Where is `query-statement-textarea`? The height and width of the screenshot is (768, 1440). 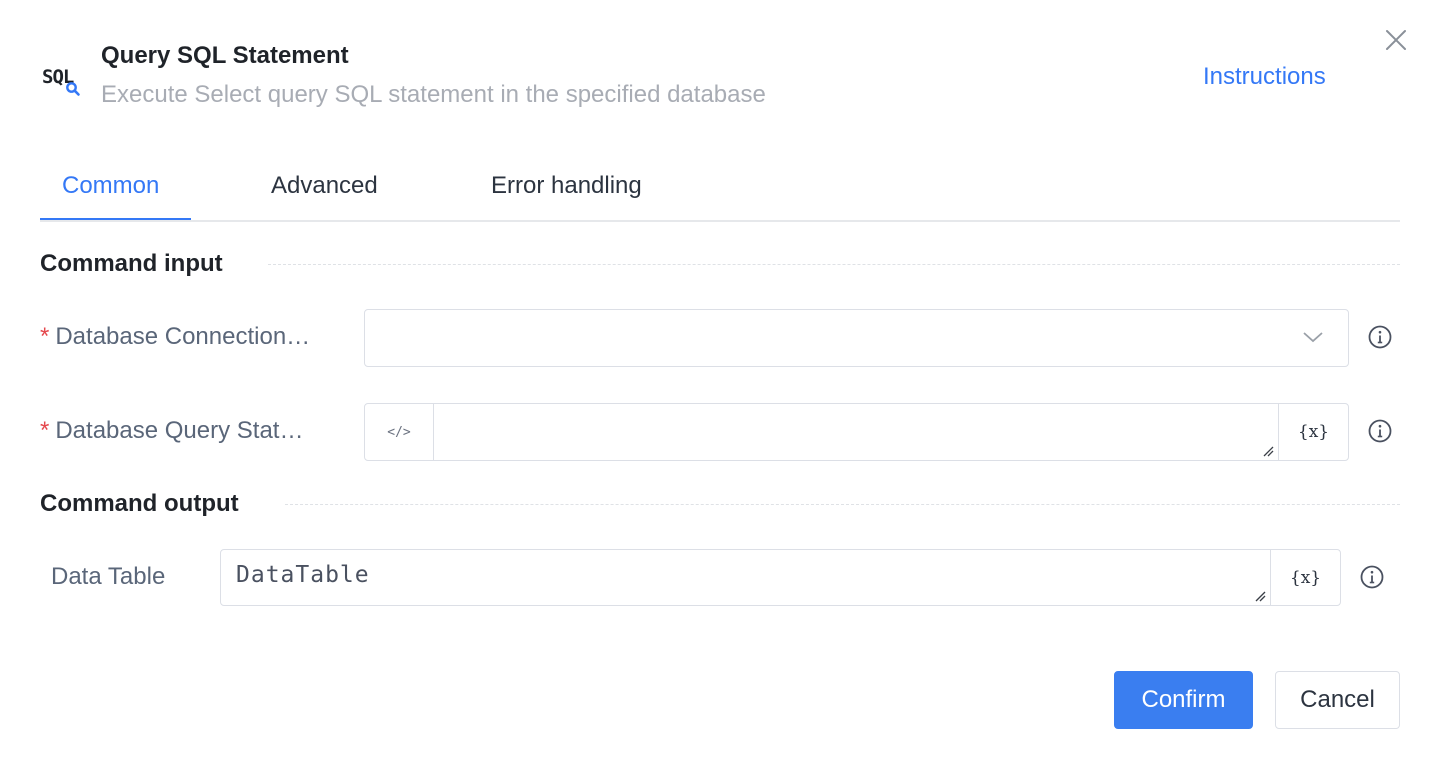
query-statement-textarea is located at coordinates (856, 432).